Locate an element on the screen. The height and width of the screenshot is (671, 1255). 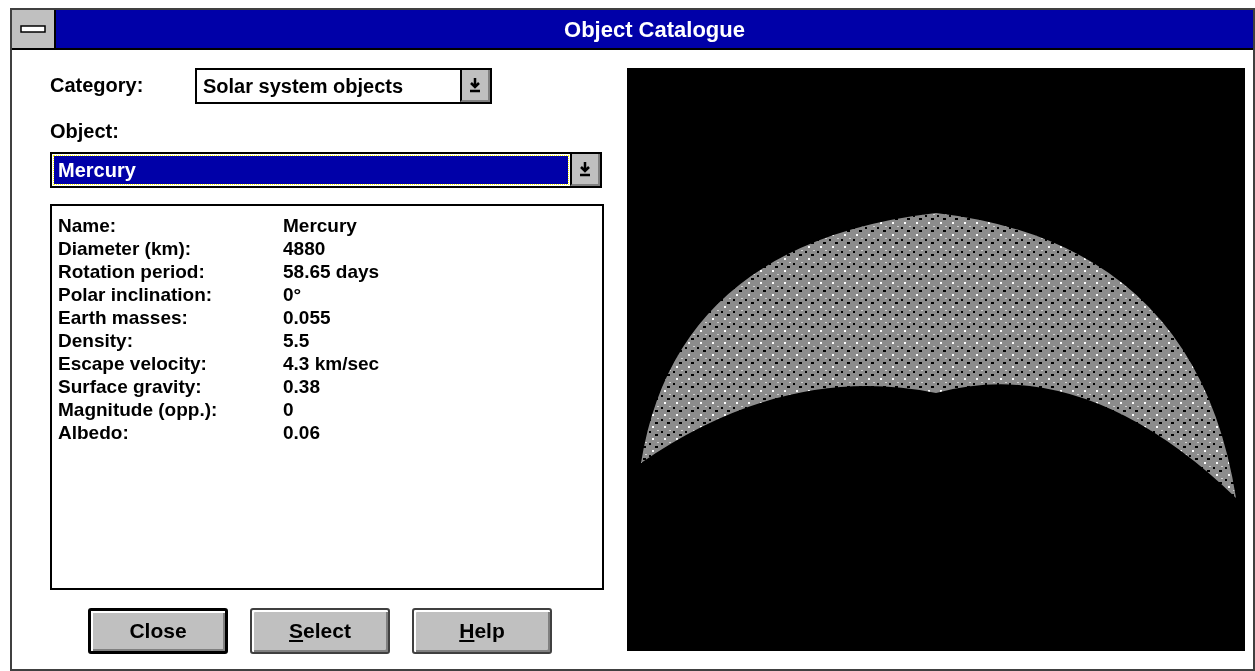
detail-label: Name: is located at coordinates (88, 225).